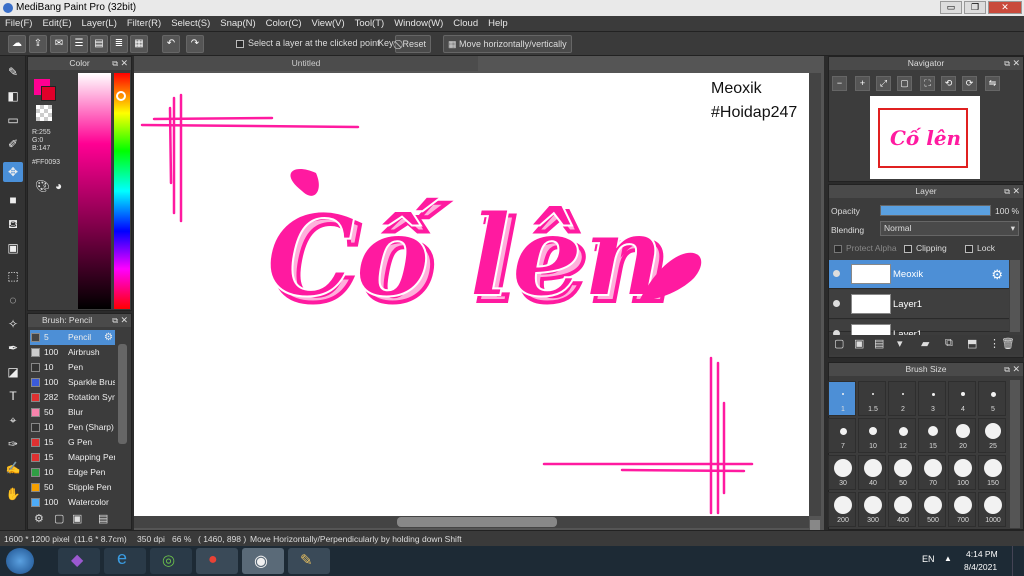 This screenshot has width=1024, height=576. I want to click on menu-tool: Tool(T), so click(370, 23).